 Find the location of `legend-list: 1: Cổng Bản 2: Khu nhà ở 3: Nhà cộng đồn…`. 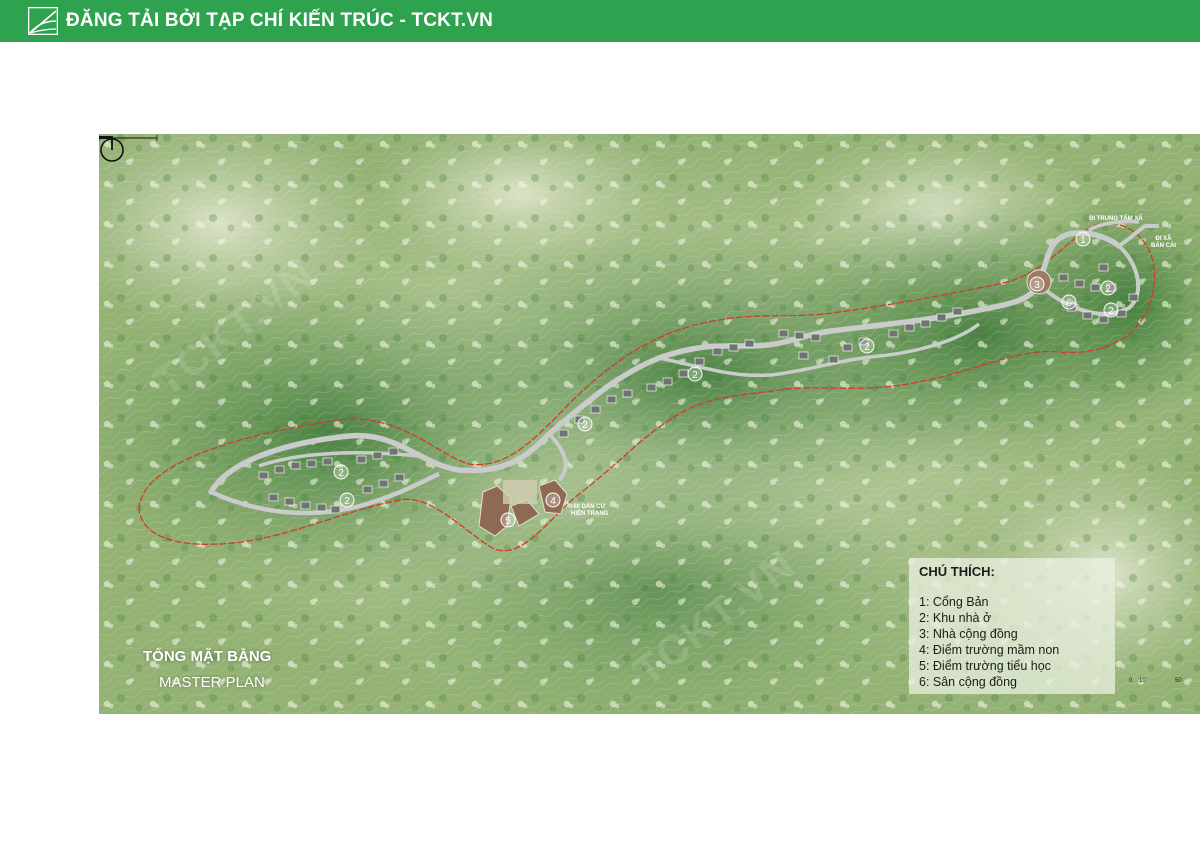

legend-list: 1: Cổng Bản 2: Khu nhà ở 3: Nhà cộng đồn… is located at coordinates (989, 642).